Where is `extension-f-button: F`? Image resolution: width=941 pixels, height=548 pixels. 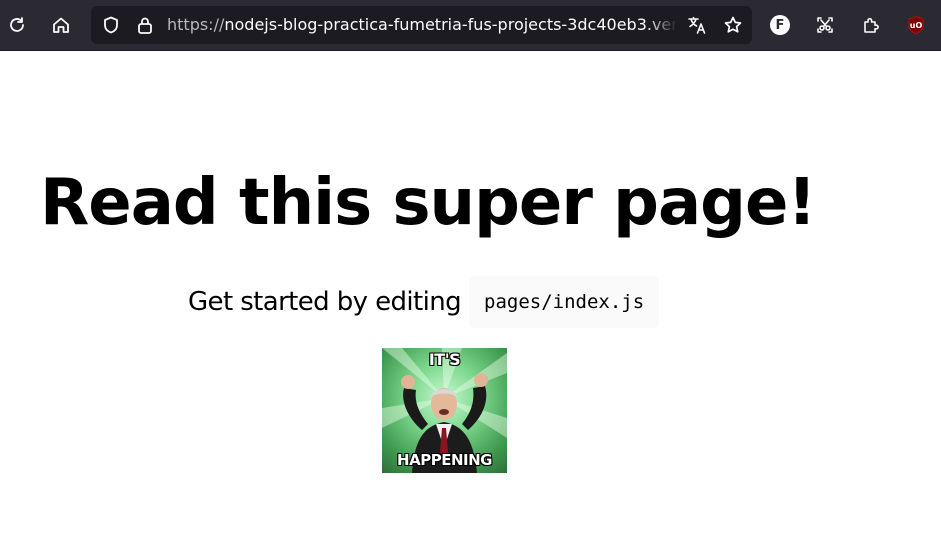 extension-f-button: F is located at coordinates (780, 25).